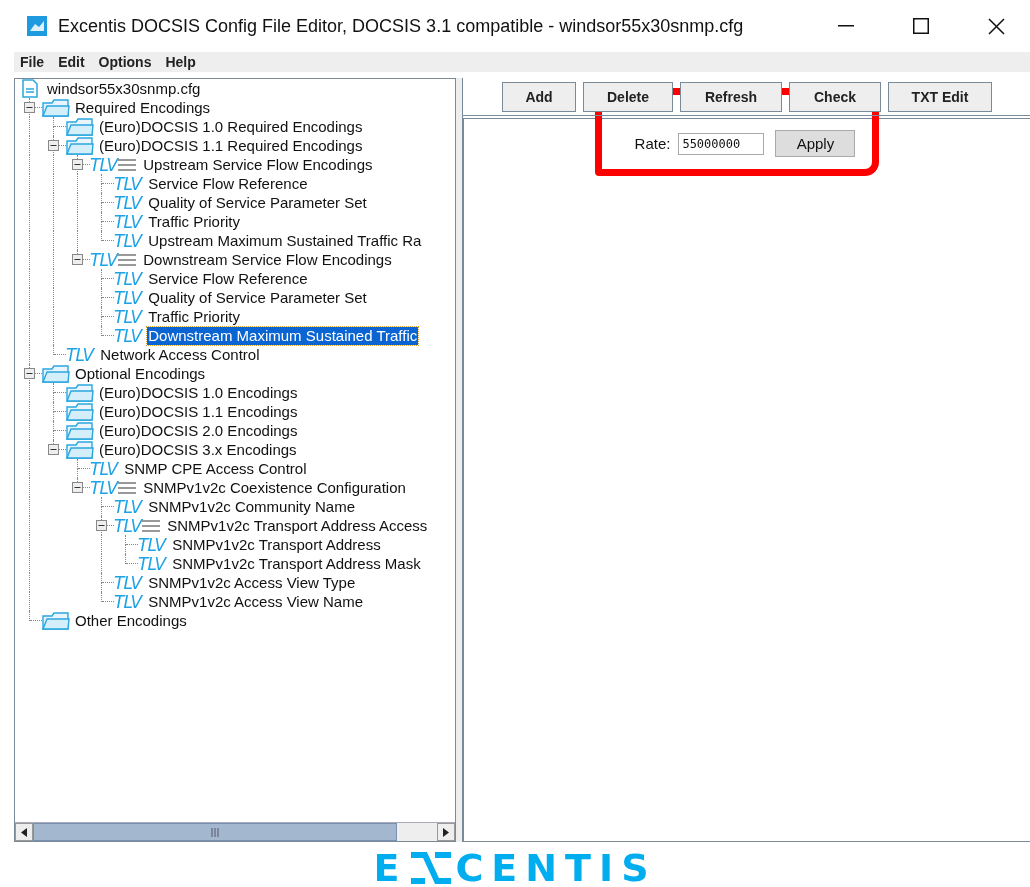 This screenshot has width=1030, height=887. What do you see at coordinates (267, 259) in the screenshot?
I see `tree-item: Downstream Service Flow Encodings` at bounding box center [267, 259].